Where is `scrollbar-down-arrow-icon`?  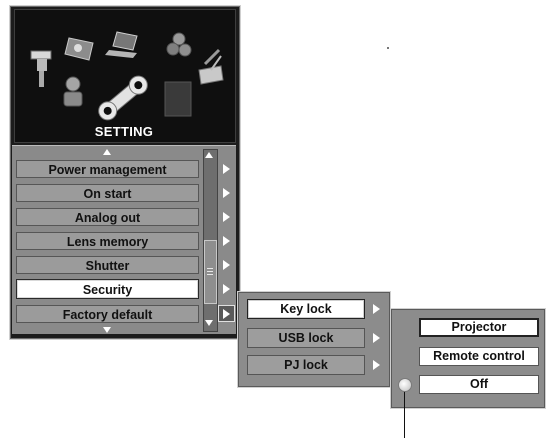
scrollbar-down-arrow-icon is located at coordinates (209, 323).